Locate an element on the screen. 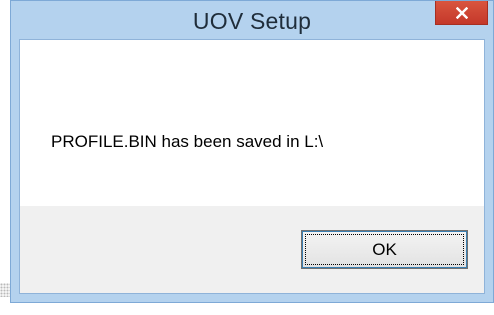 This screenshot has height=315, width=494. ok-button: OK is located at coordinates (384, 249).